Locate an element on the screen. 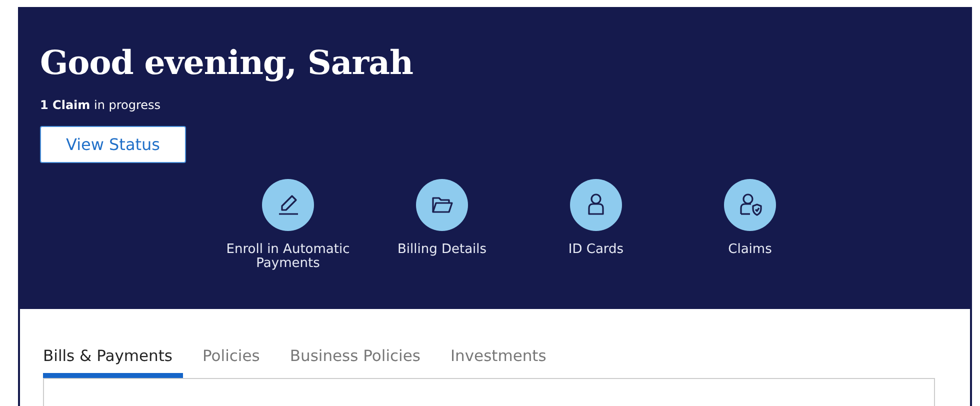 This screenshot has height=406, width=980. quick-action-label: Billing Details is located at coordinates (442, 250).